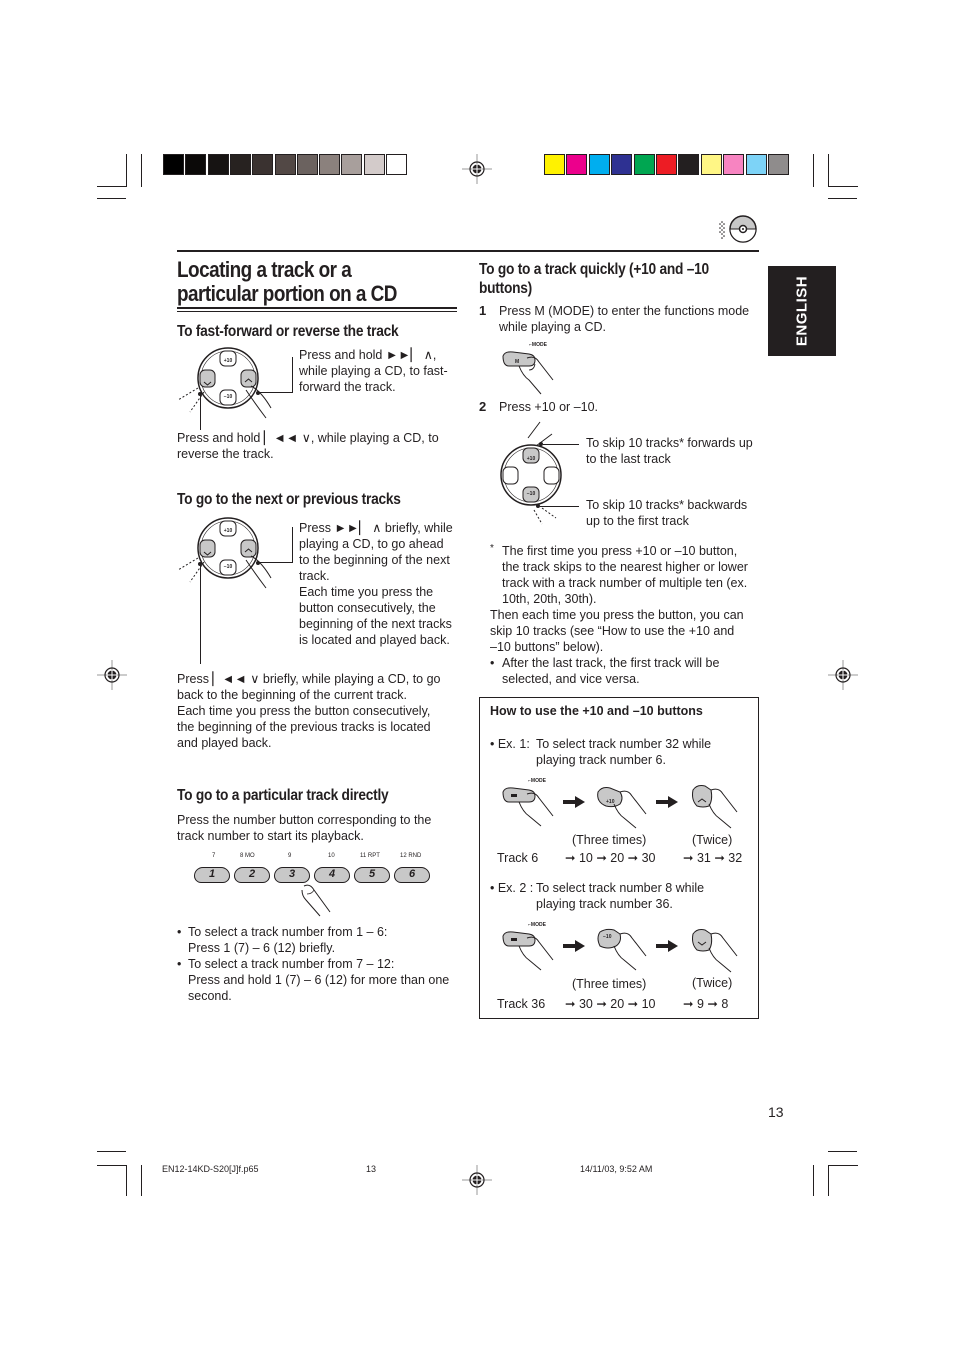  What do you see at coordinates (616, 1169) in the screenshot?
I see `footer-timestamp: 14/11/03, 9:52 AM` at bounding box center [616, 1169].